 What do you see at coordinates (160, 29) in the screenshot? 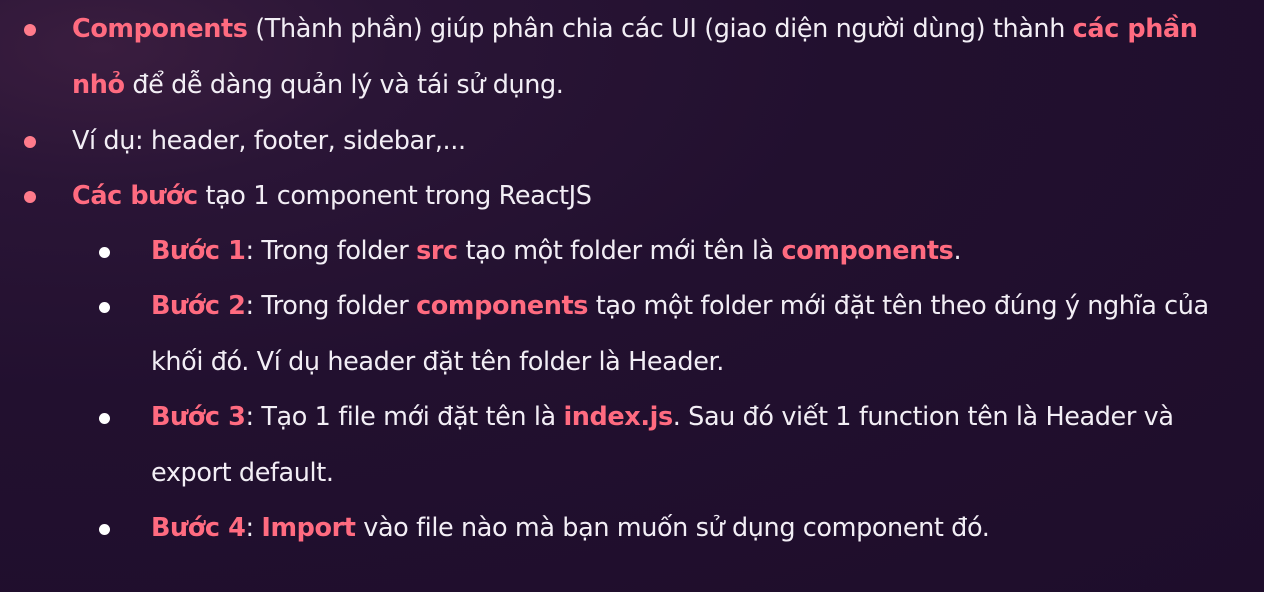
I see `highlight-components: Components` at bounding box center [160, 29].